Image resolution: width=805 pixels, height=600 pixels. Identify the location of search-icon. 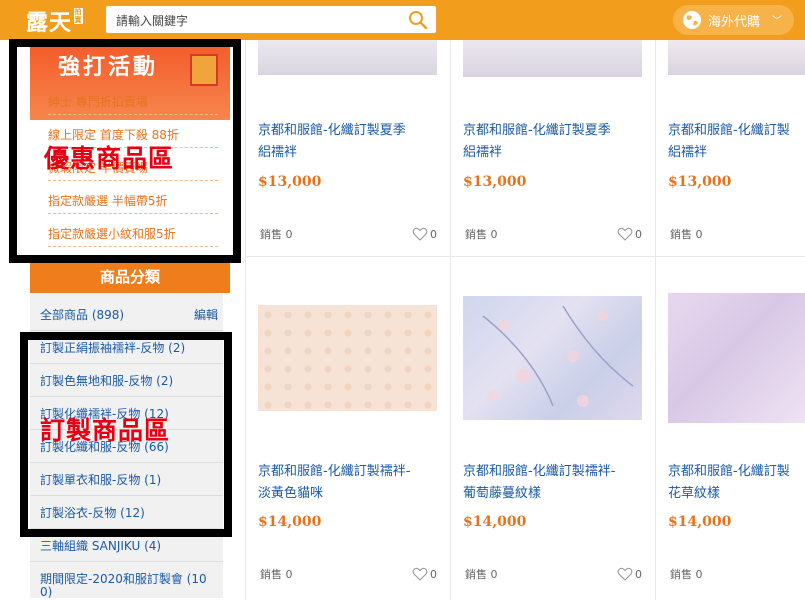
(418, 20).